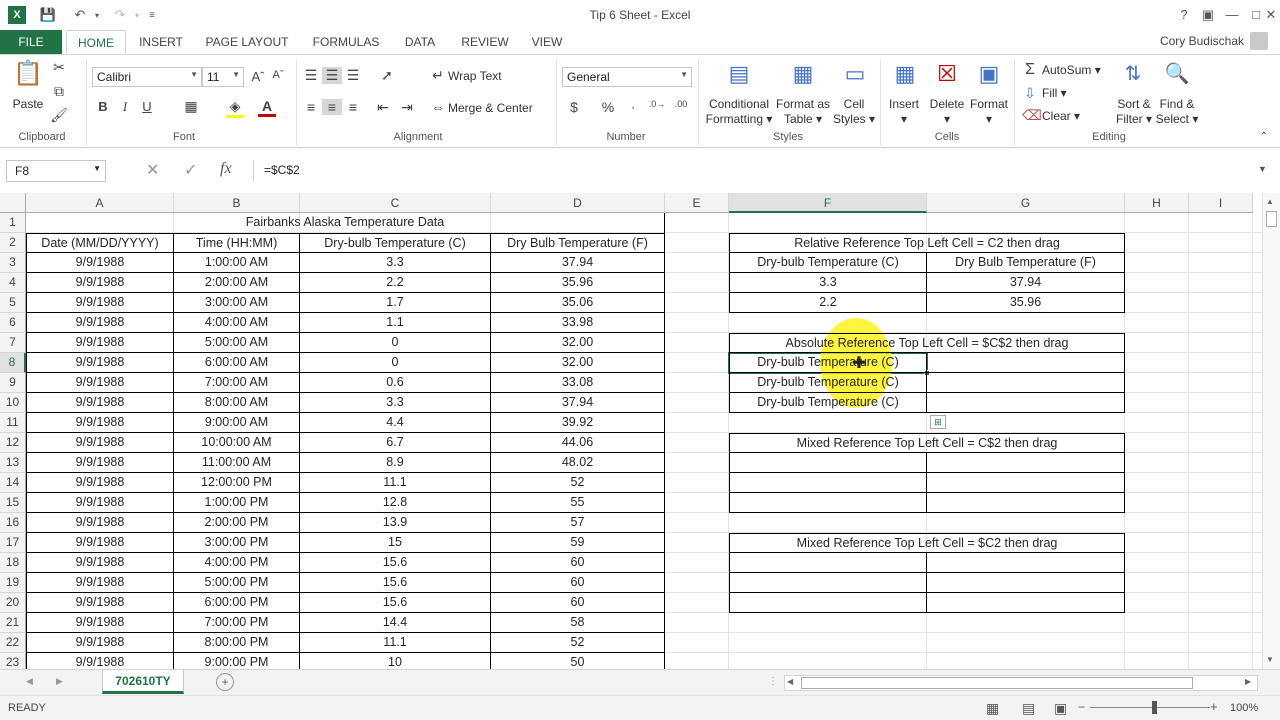 The height and width of the screenshot is (720, 1280). I want to click on find-select-icon: 🔍, so click(1177, 76).